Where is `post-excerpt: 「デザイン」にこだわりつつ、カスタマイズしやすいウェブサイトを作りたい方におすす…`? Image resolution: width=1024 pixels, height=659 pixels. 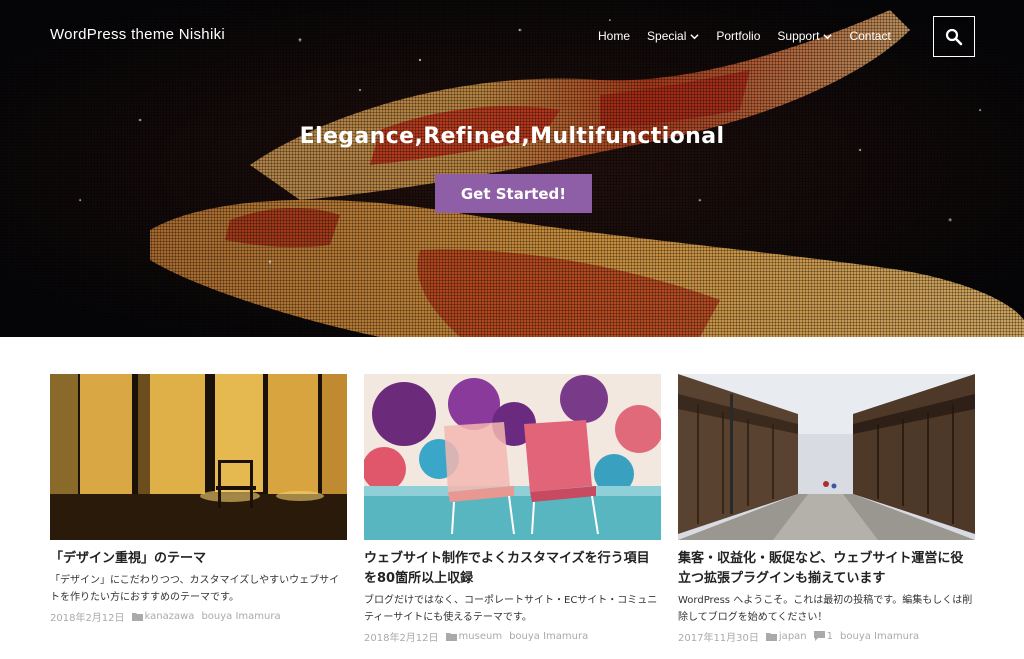
post-excerpt: 「デザイン」にこだわりつつ、カスタマイズしやすいウェブサイトを作りたい方におすす… is located at coordinates (195, 589).